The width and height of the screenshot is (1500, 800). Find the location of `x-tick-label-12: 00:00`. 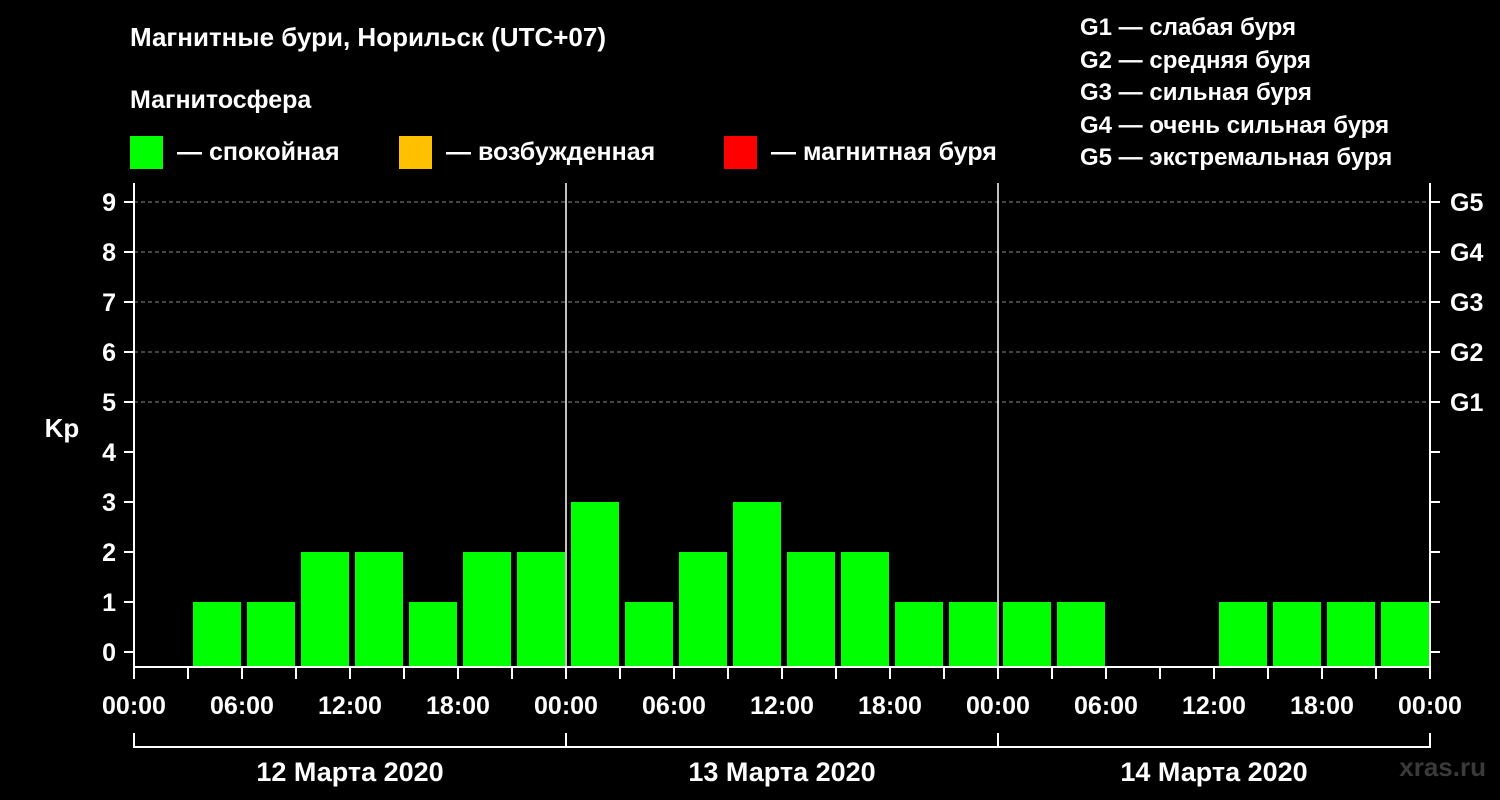

x-tick-label-12: 00:00 is located at coordinates (1430, 706).